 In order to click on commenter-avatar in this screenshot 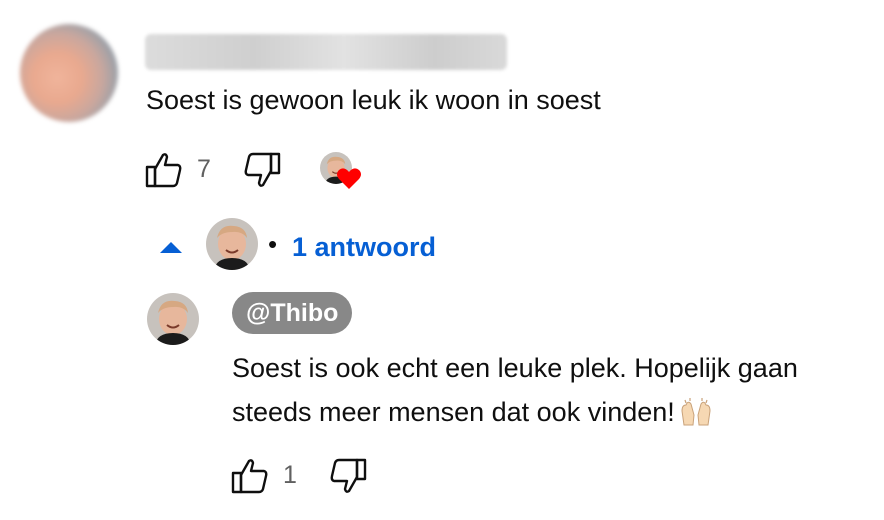, I will do `click(69, 73)`.